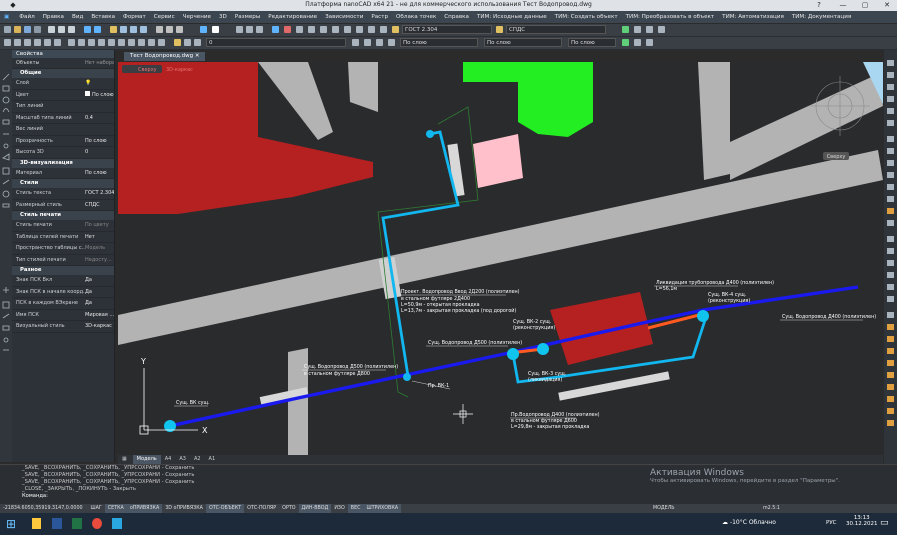 This screenshot has height=535, width=897. What do you see at coordinates (391, 42) in the screenshot?
I see `eye-icon` at bounding box center [391, 42].